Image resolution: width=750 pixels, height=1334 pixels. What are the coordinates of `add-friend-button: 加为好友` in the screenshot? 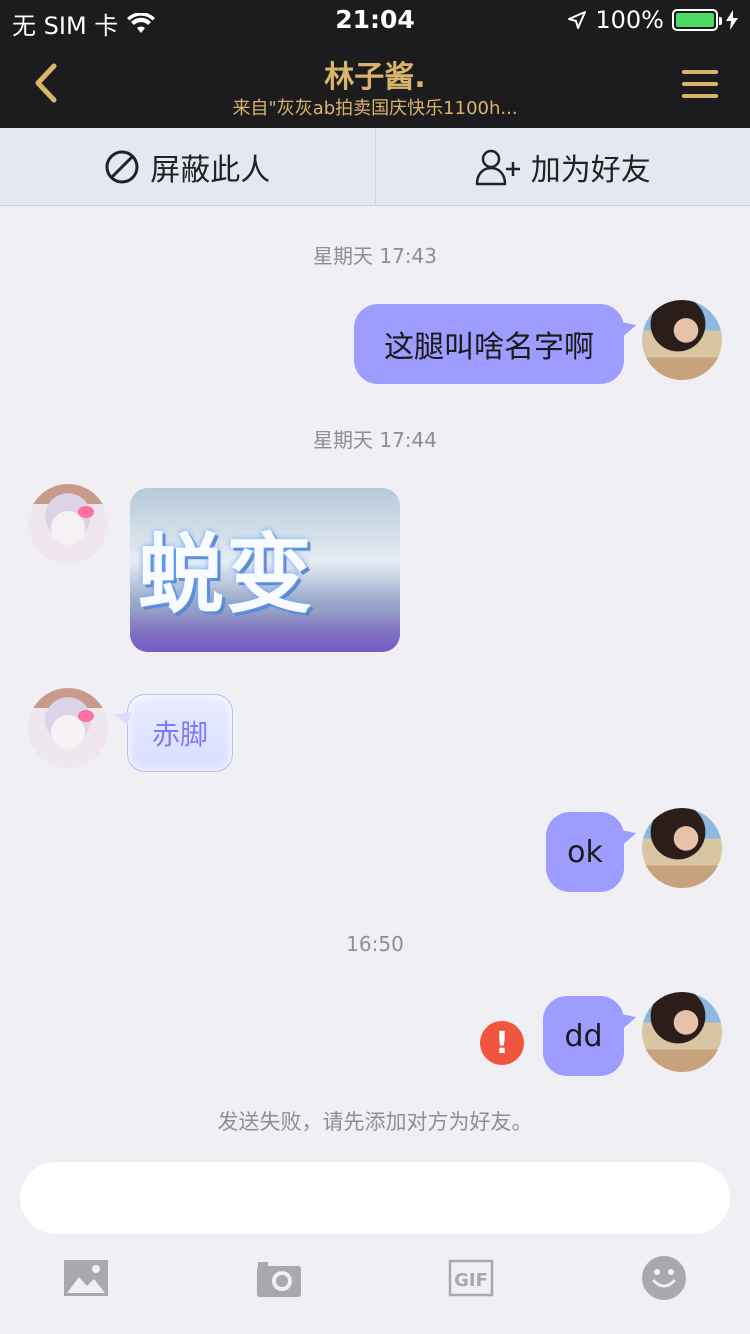 It's located at (563, 166).